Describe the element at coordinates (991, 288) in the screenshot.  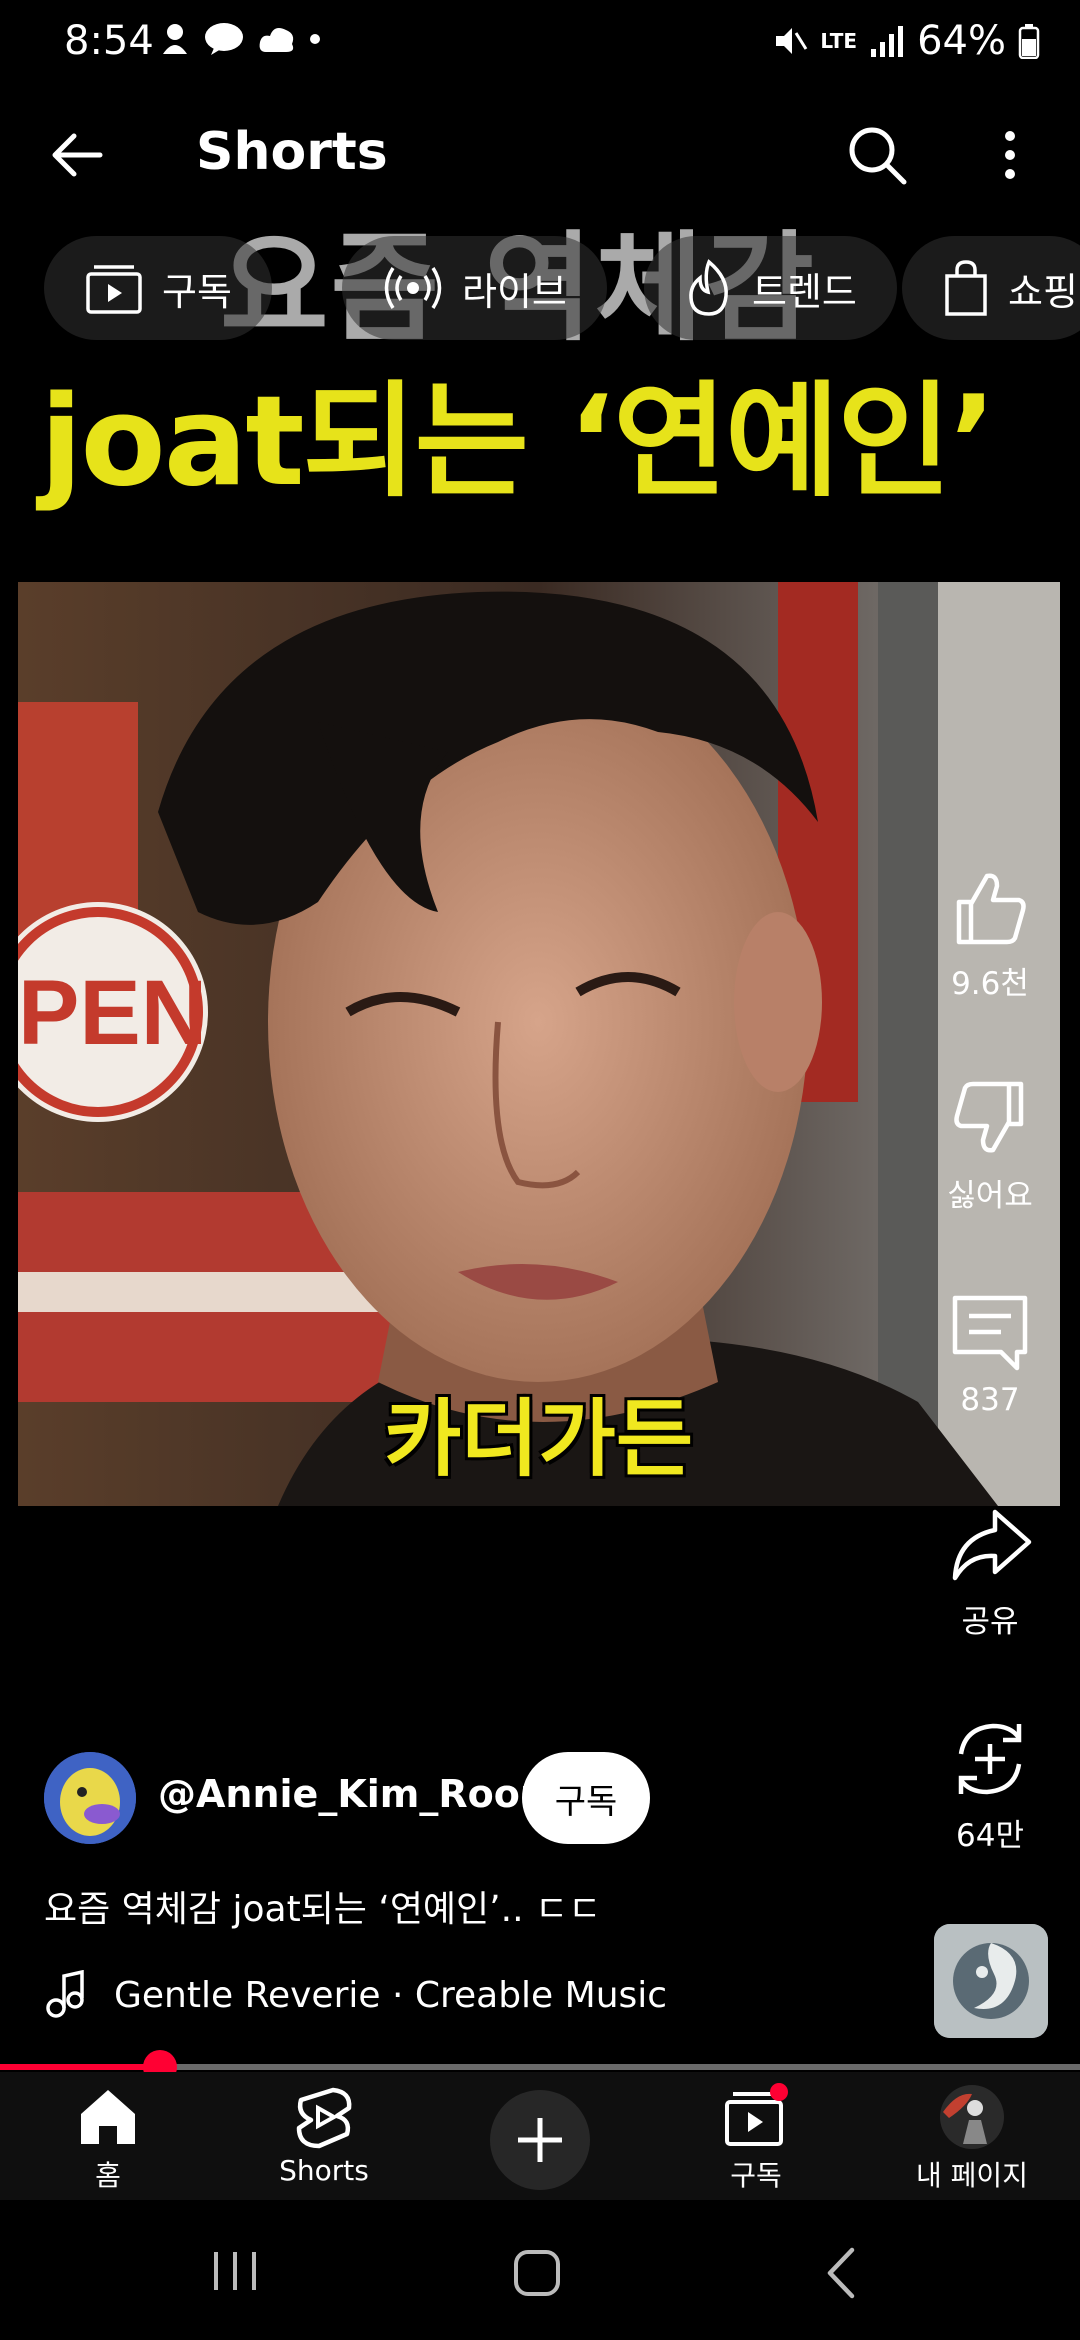
I see `chip-shopping: 쇼핑` at that location.